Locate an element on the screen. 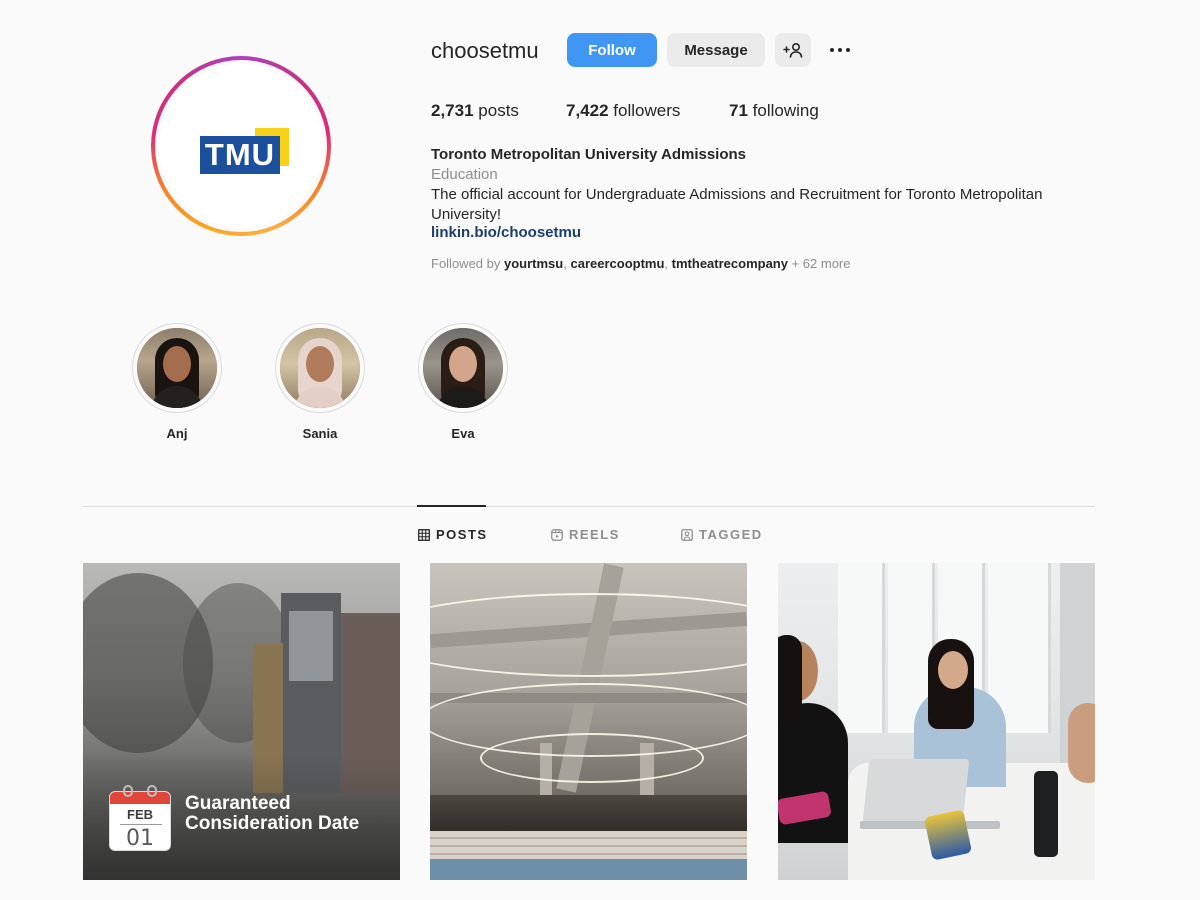 This screenshot has width=1200, height=900. following-stat: 71 following is located at coordinates (774, 111).